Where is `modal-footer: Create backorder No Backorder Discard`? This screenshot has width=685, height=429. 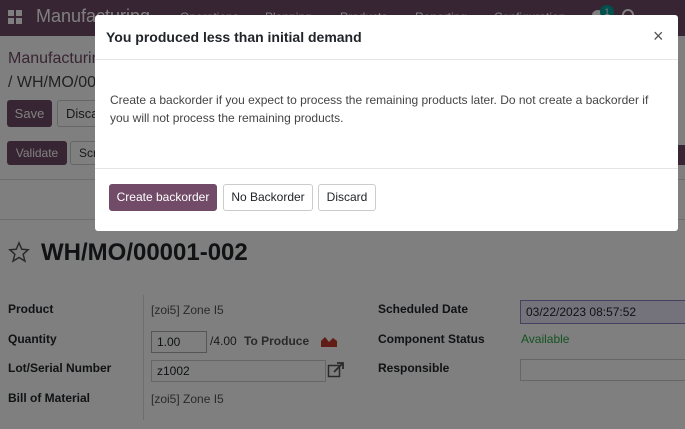 modal-footer: Create backorder No Backorder Discard is located at coordinates (386, 199).